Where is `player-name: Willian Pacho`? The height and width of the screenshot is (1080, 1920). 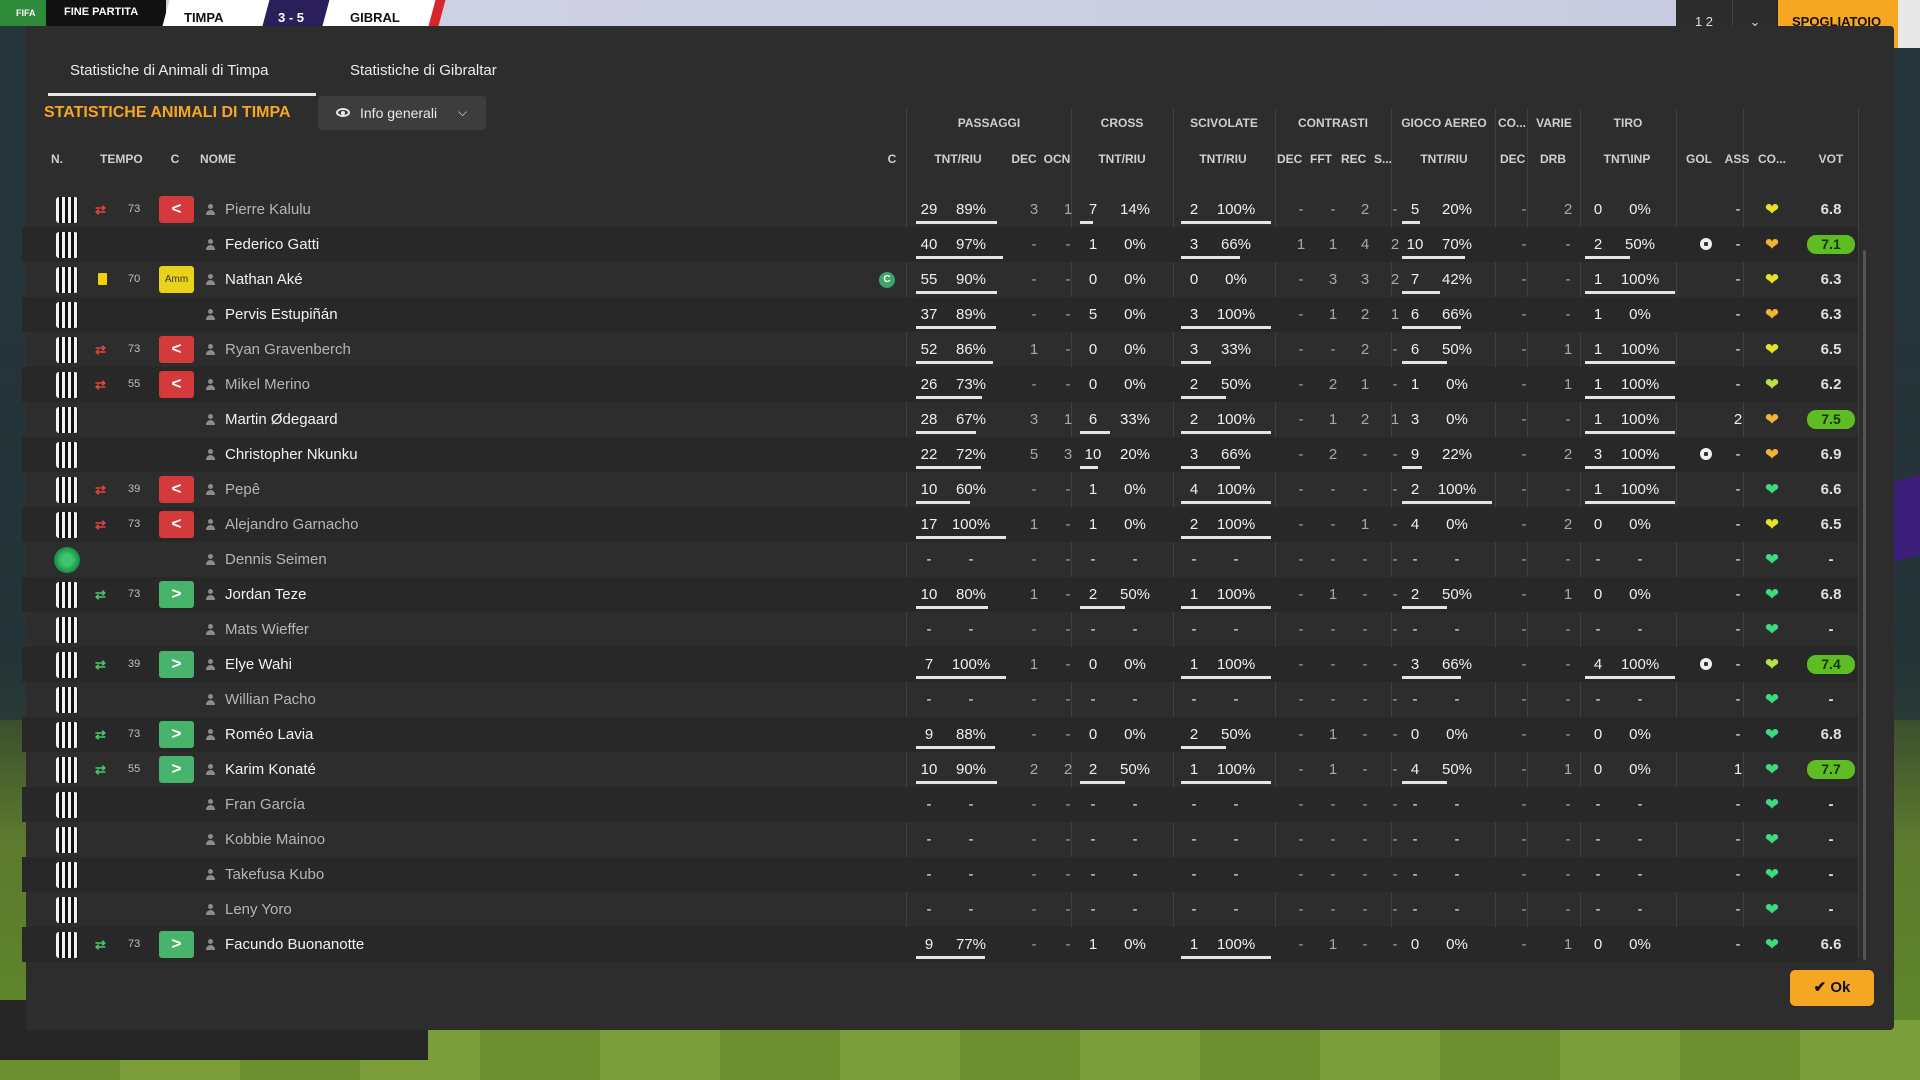
player-name: Willian Pacho is located at coordinates (270, 699).